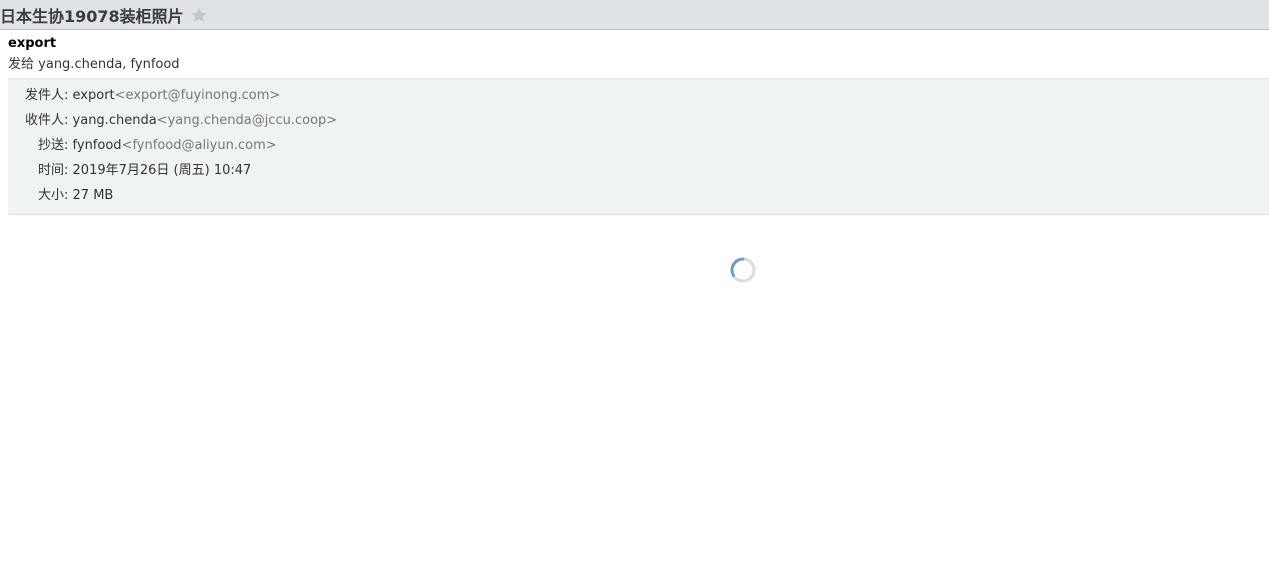 This screenshot has height=586, width=1269. I want to click on from-row: 发件人: export<export@fuyinong.com>, so click(152, 96).